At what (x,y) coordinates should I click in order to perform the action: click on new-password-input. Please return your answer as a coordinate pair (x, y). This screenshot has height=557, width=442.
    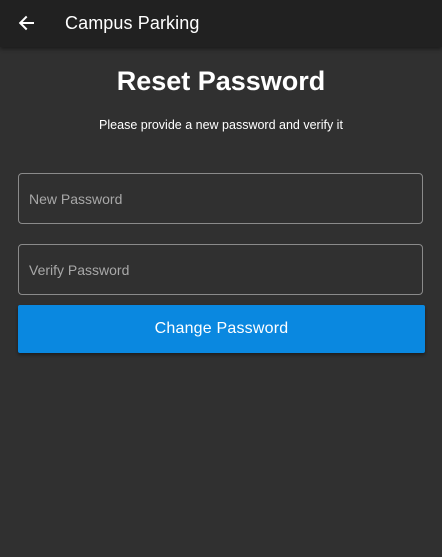
    Looking at the image, I should click on (220, 198).